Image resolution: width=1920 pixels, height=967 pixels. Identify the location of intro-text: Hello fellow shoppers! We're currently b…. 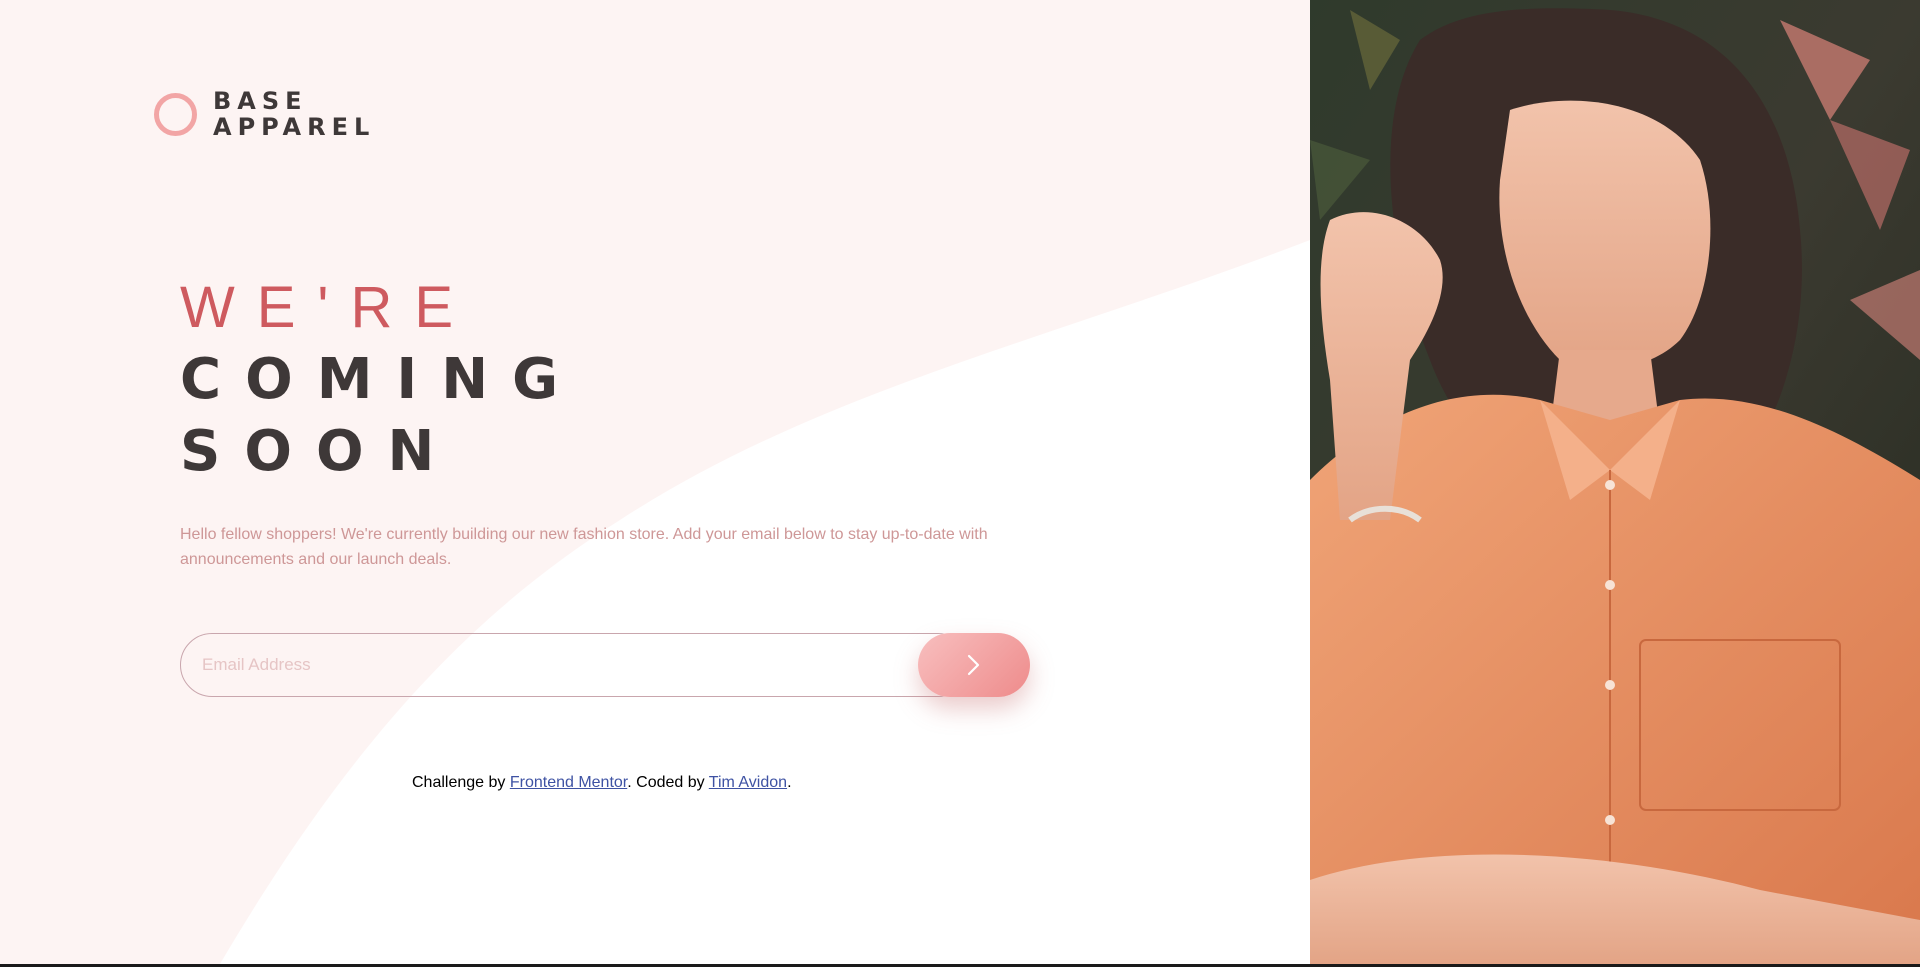
(584, 547).